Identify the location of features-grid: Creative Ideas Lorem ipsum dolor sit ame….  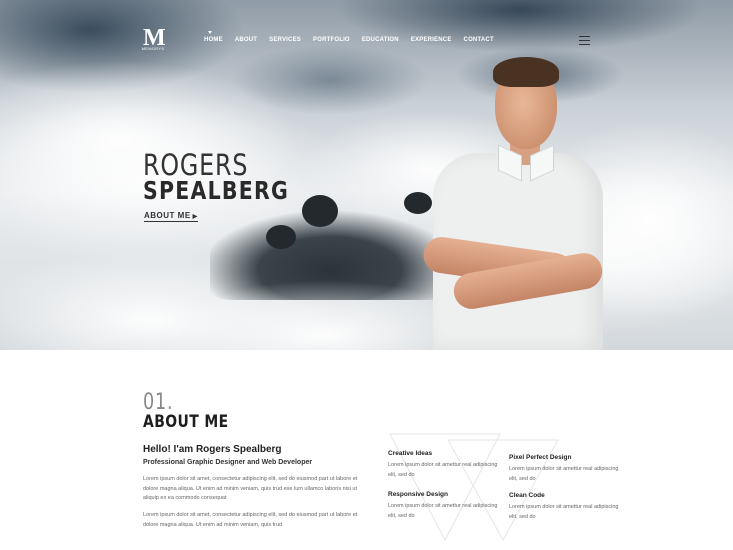
(503, 487).